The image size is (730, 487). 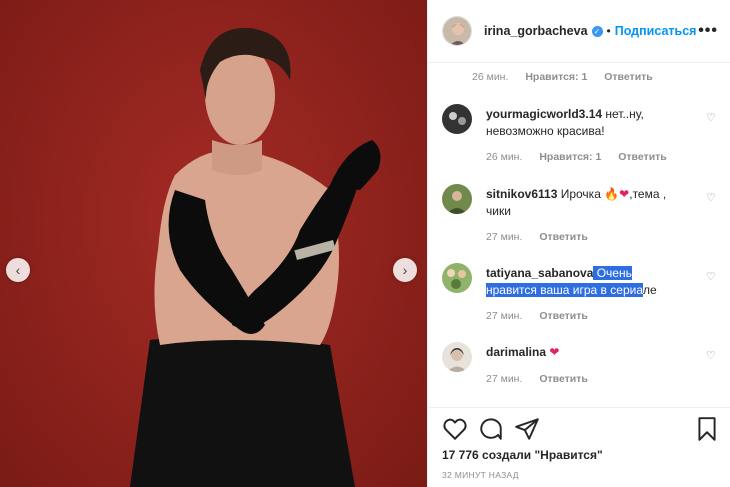 What do you see at coordinates (480, 475) in the screenshot?
I see `post-time: 32 МИНУТ НАЗАД` at bounding box center [480, 475].